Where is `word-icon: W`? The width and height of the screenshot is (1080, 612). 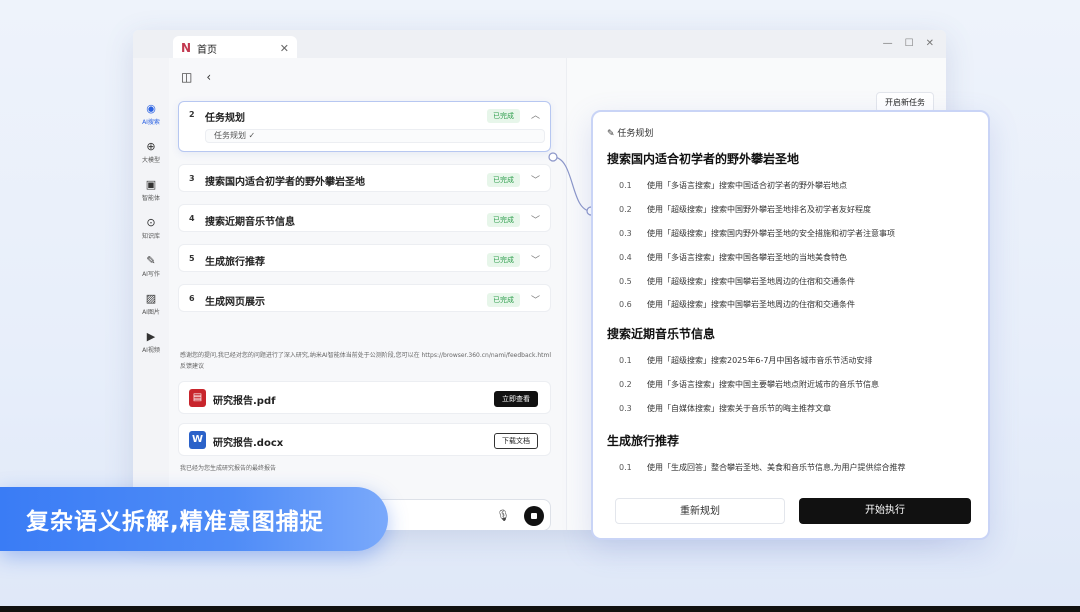
word-icon: W is located at coordinates (197, 440).